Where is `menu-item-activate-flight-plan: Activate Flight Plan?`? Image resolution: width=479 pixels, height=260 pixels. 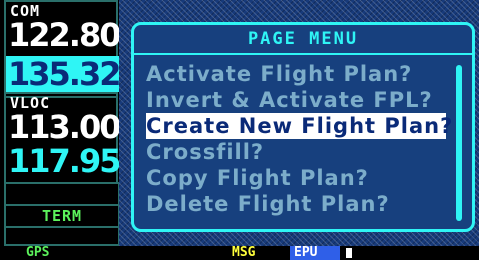 menu-item-activate-flight-plan: Activate Flight Plan? is located at coordinates (296, 74).